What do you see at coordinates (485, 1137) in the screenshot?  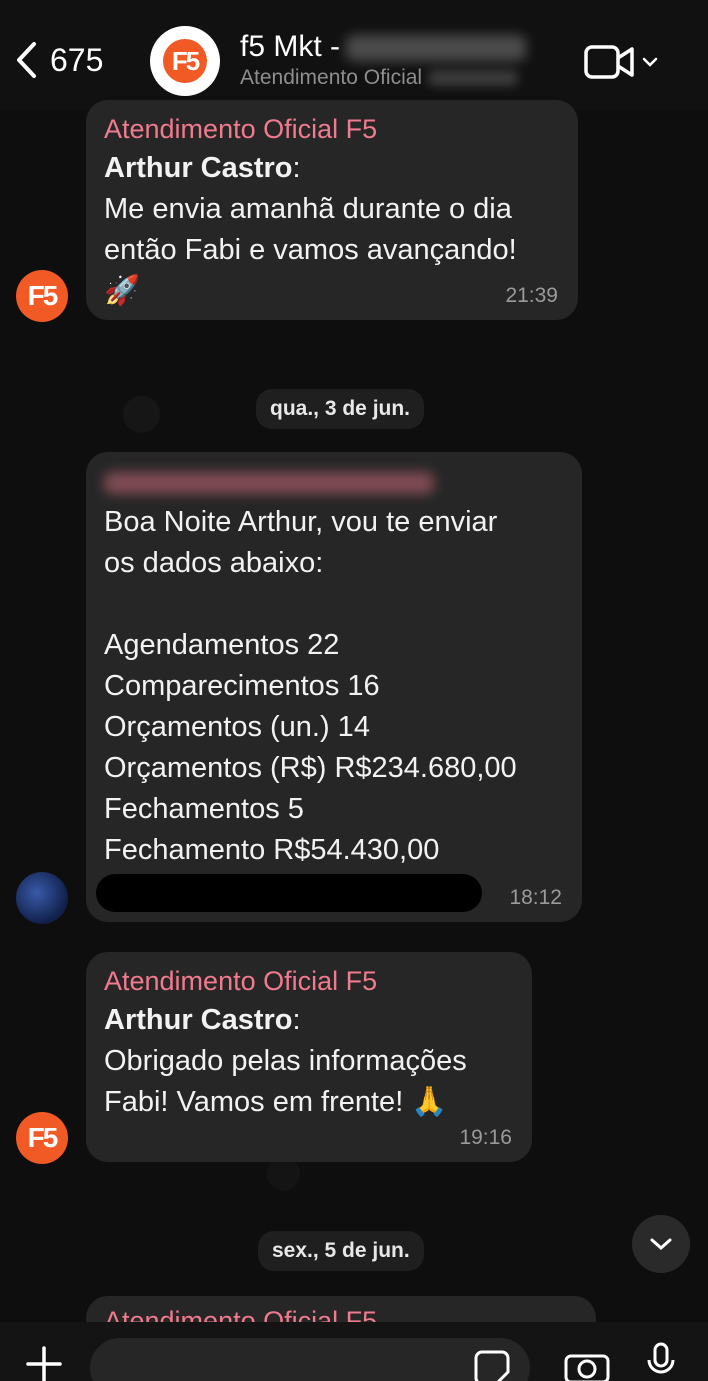 I see `message-time: 19:16` at bounding box center [485, 1137].